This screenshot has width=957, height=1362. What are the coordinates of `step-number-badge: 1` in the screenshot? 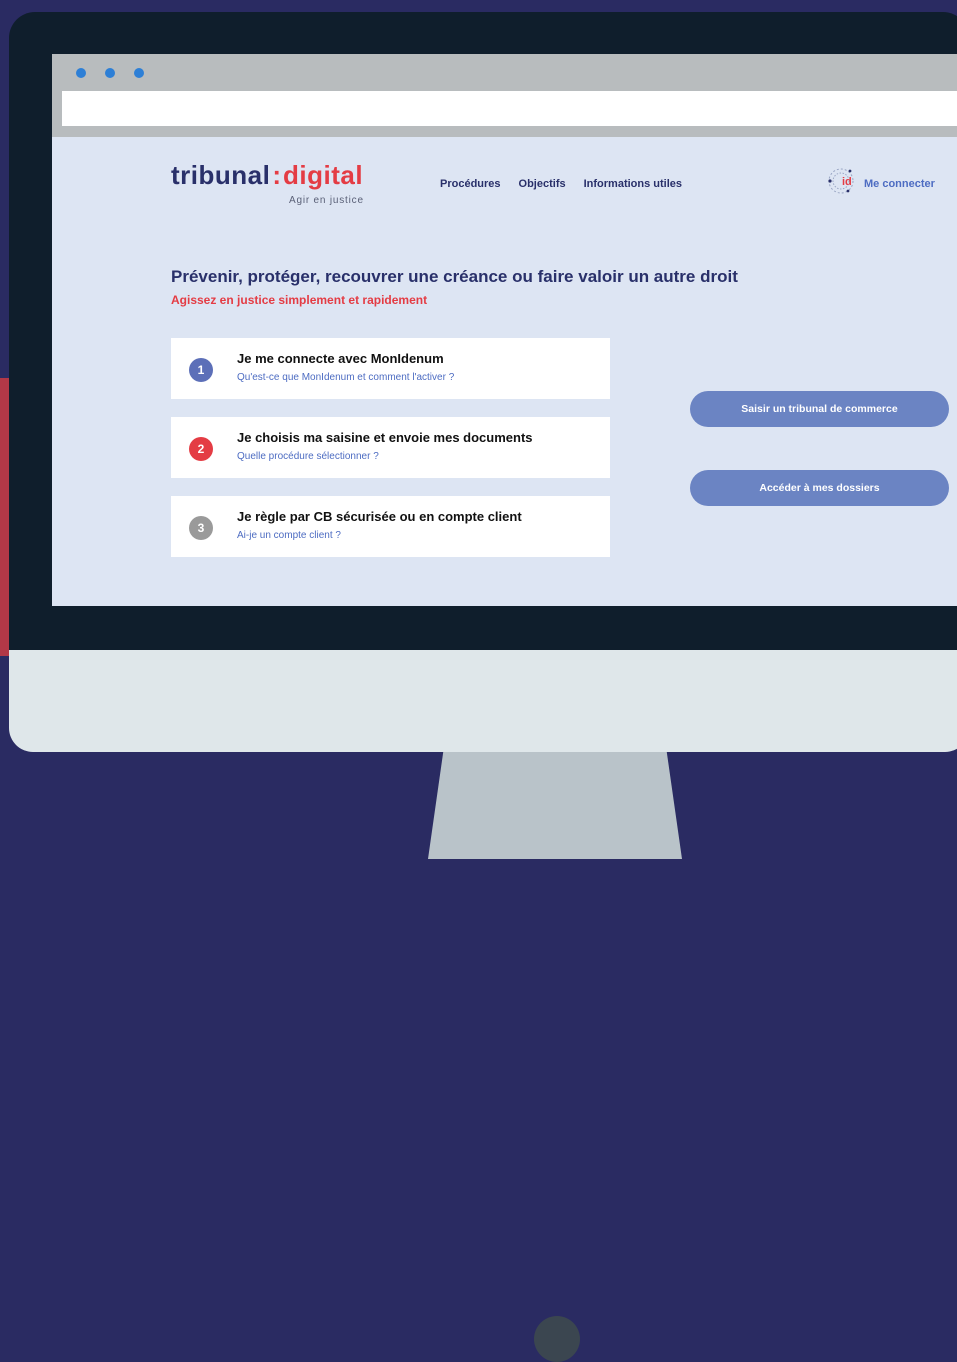 It's located at (201, 370).